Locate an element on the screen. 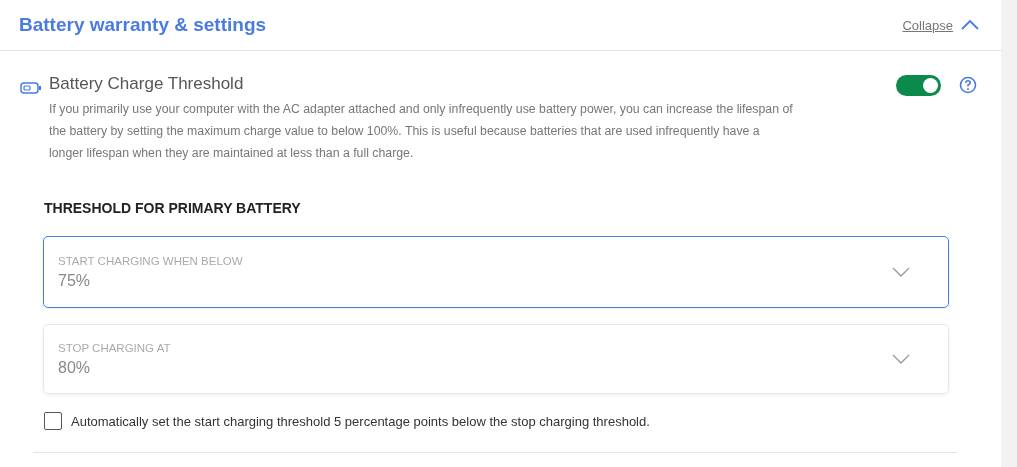 The height and width of the screenshot is (467, 1017). battery-icon is located at coordinates (31, 88).